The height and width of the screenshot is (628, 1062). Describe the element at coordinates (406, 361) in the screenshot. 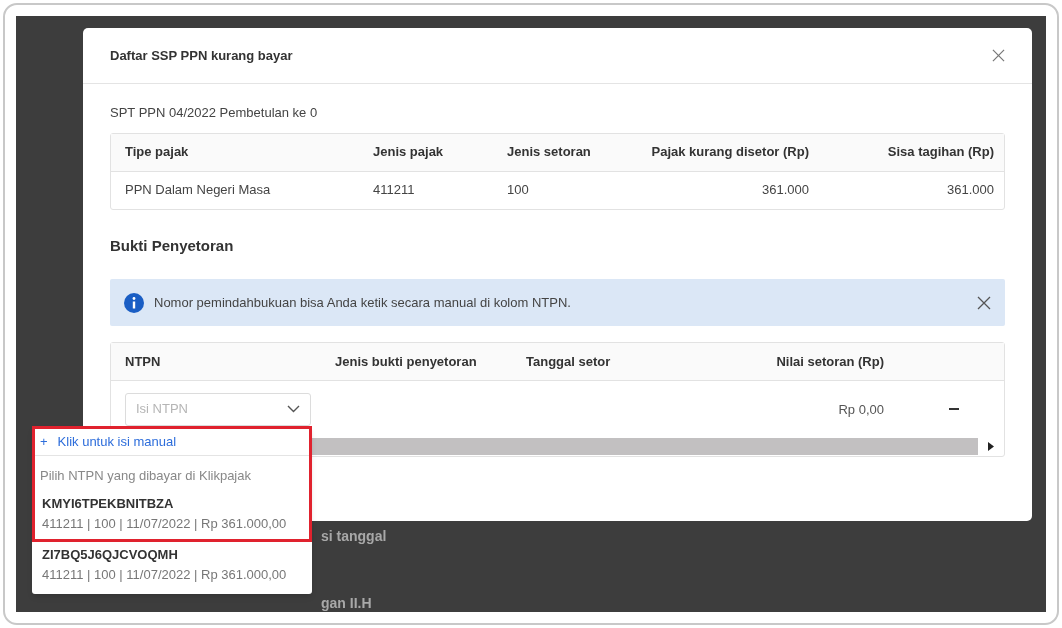

I see `column-header: Jenis bukti penyetoran` at that location.